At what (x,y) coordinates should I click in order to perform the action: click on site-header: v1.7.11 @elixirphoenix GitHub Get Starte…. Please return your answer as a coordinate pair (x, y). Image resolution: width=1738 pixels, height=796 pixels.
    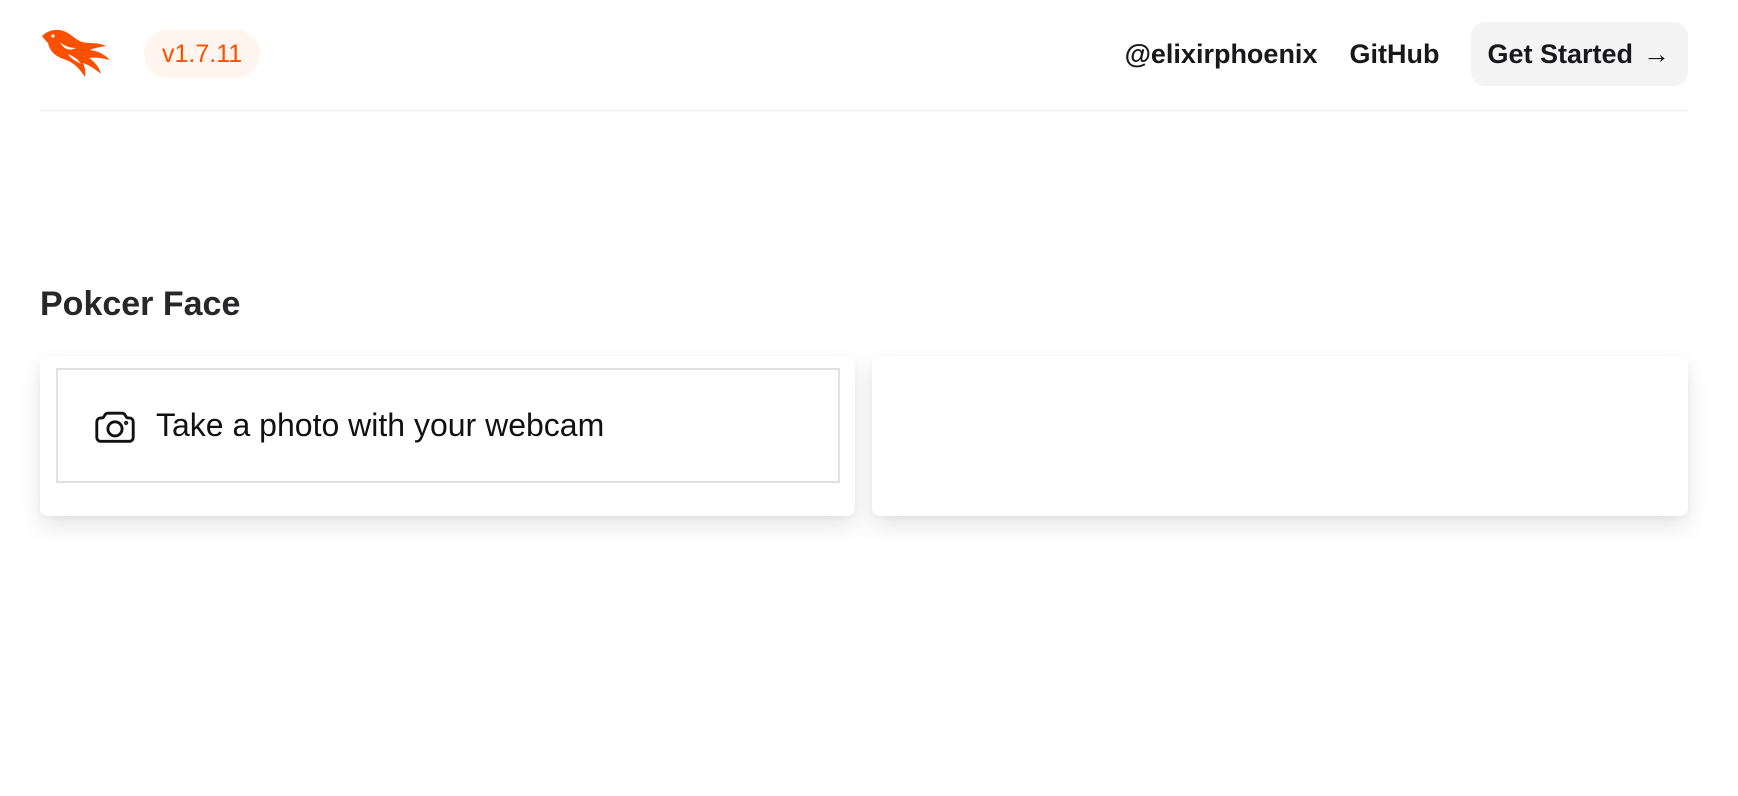
    Looking at the image, I should click on (864, 55).